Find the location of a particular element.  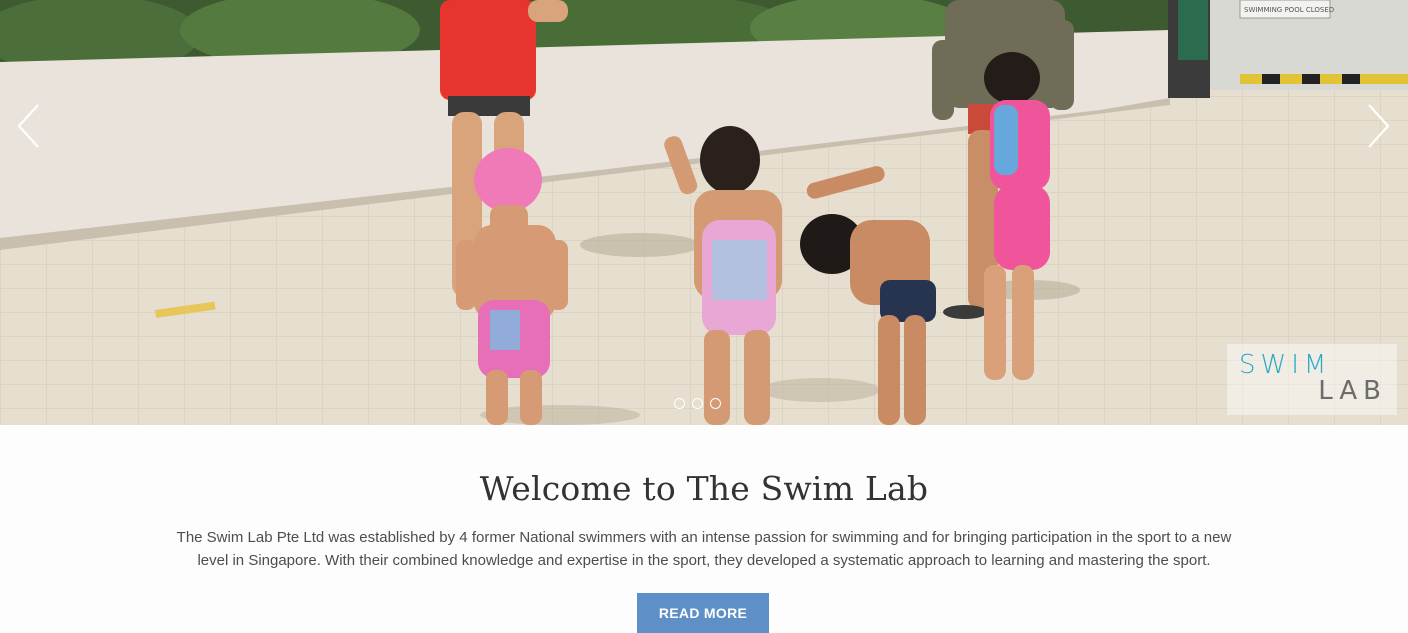

sign-text: SWIMMING POOL CLOSED is located at coordinates (1289, 10).